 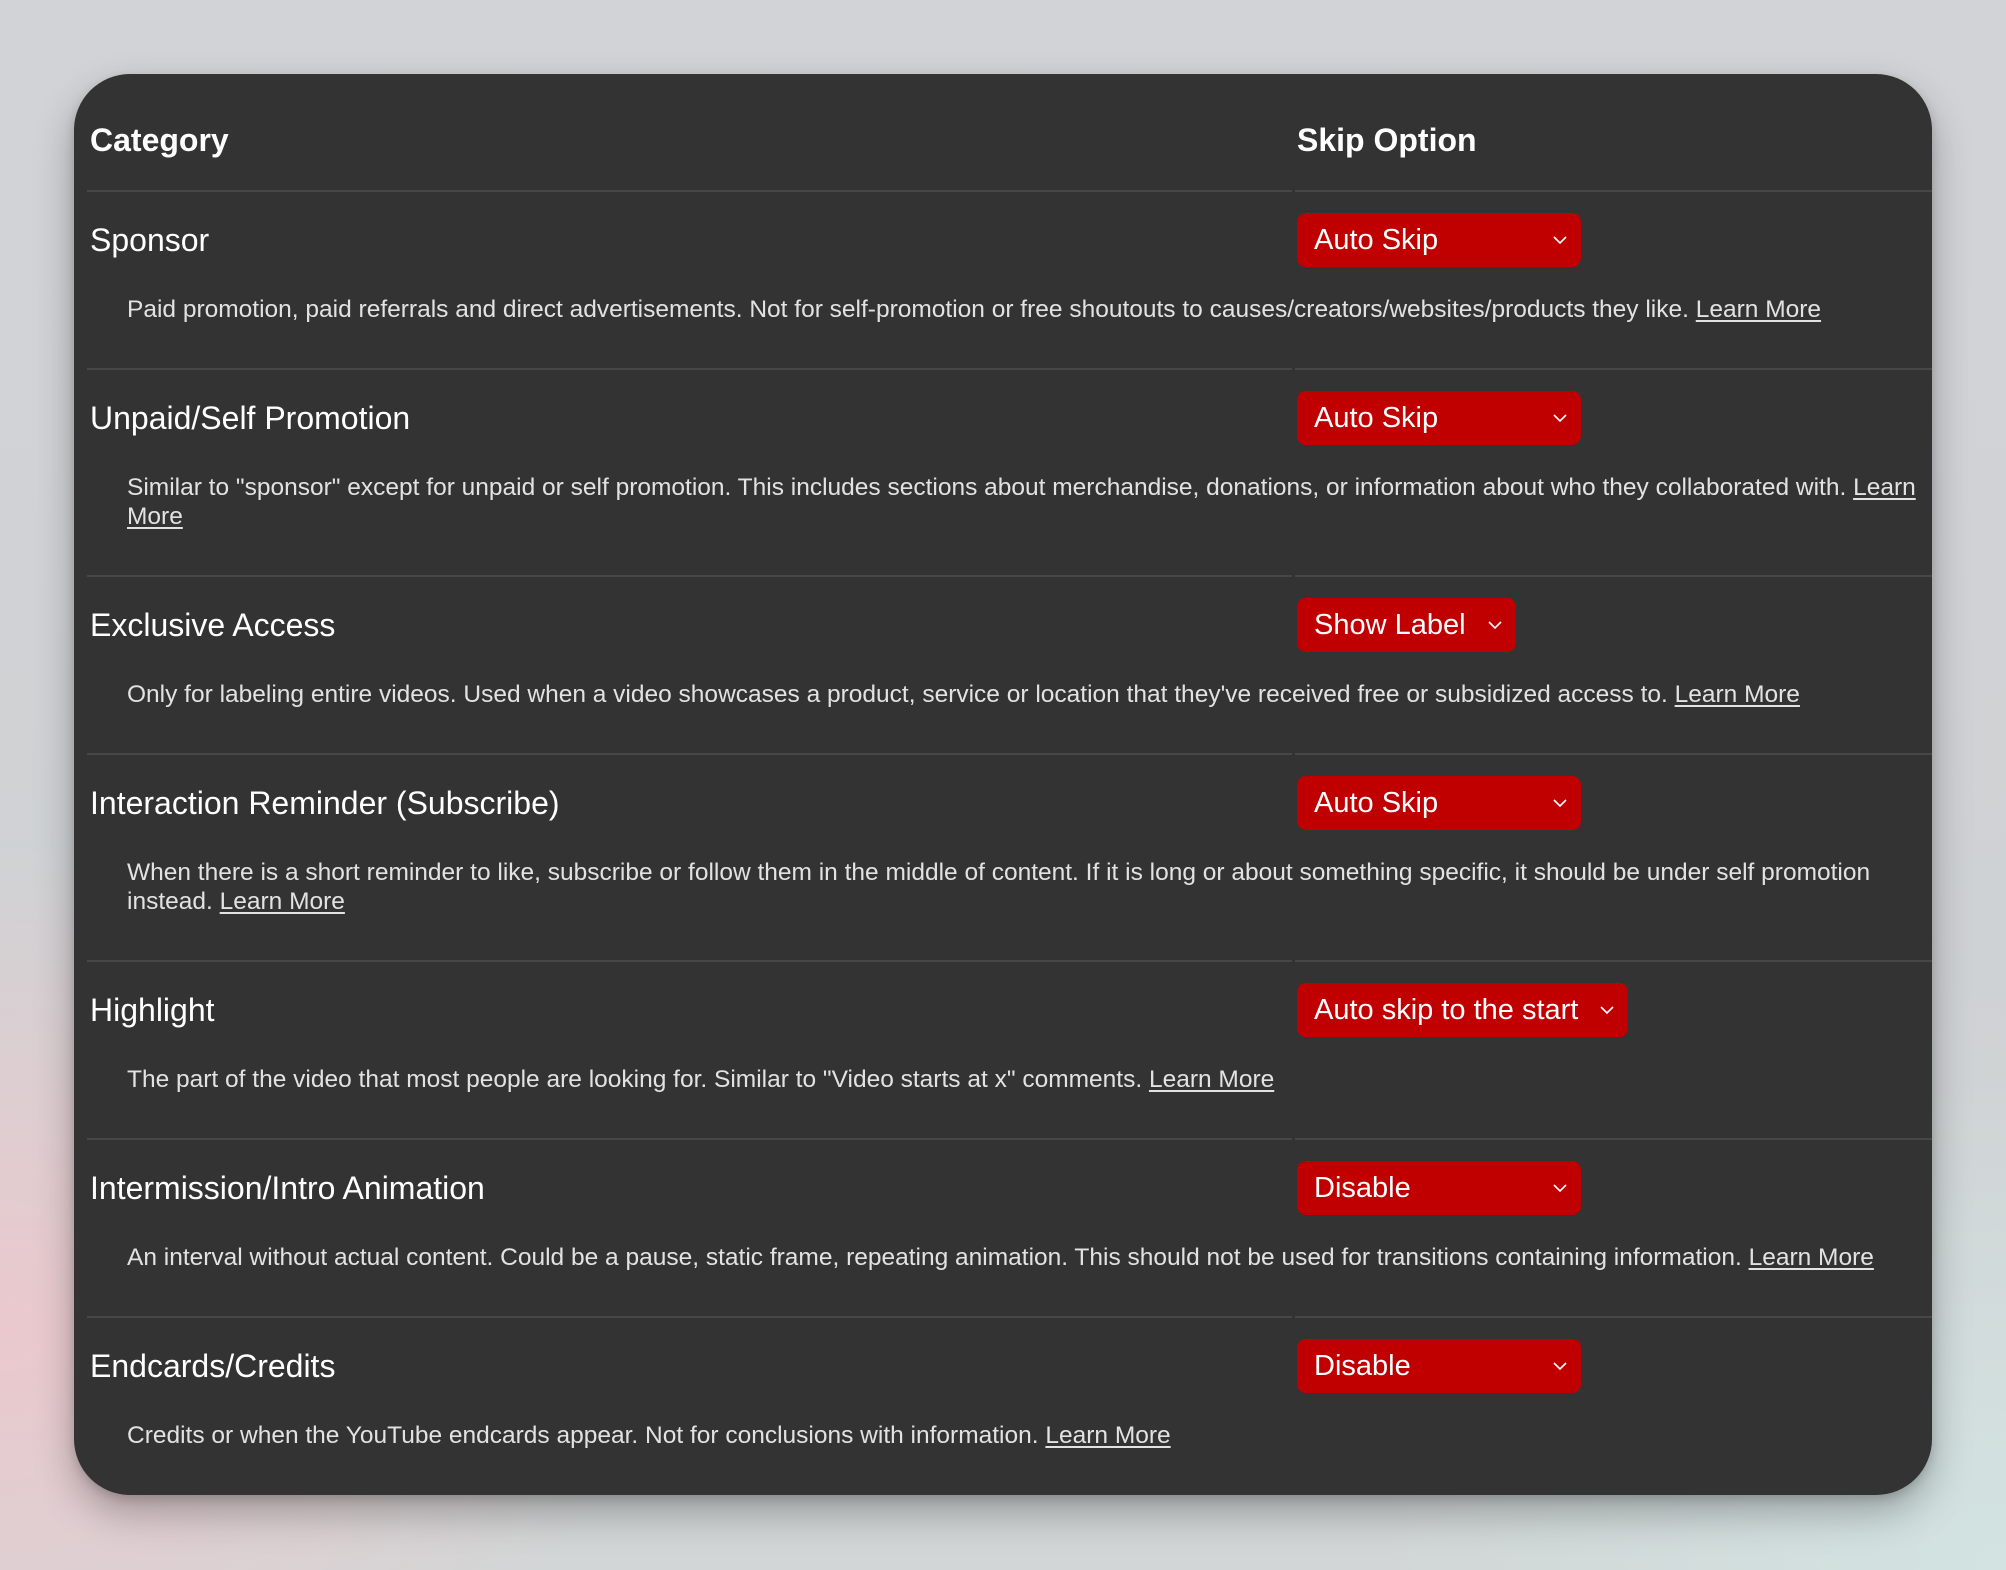 I want to click on category-label: Highlight, so click(x=152, y=1009).